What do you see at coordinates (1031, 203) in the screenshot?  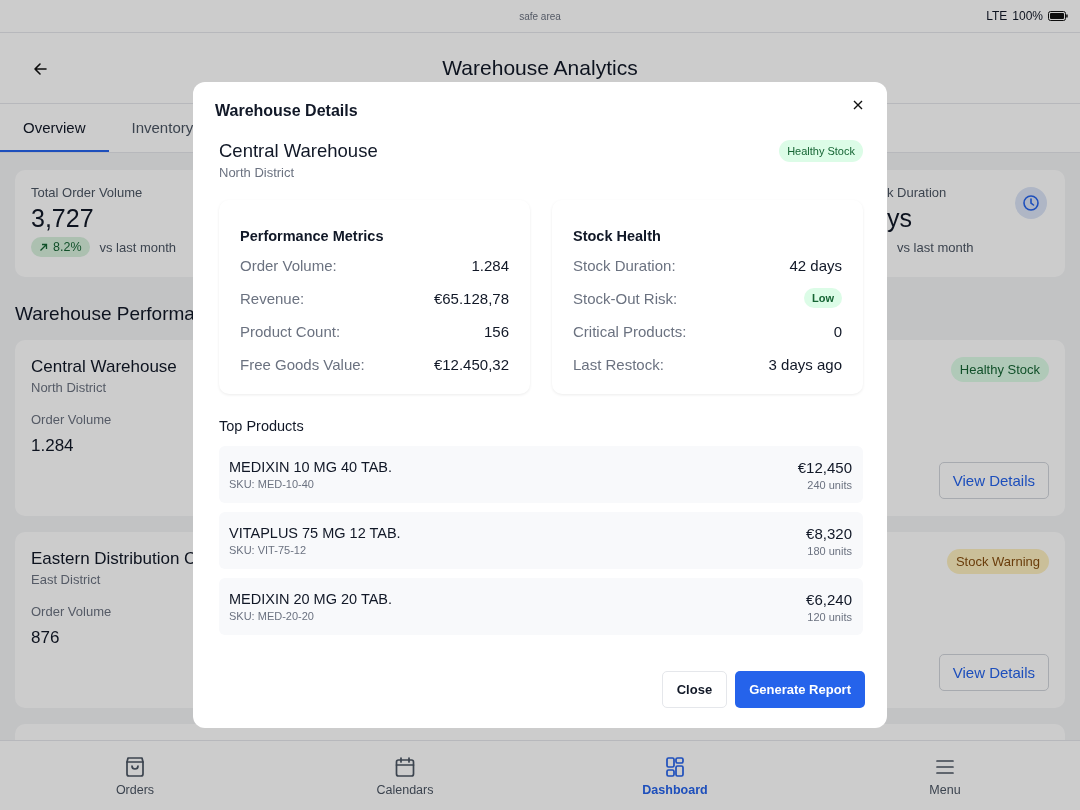 I see `clock-icon` at bounding box center [1031, 203].